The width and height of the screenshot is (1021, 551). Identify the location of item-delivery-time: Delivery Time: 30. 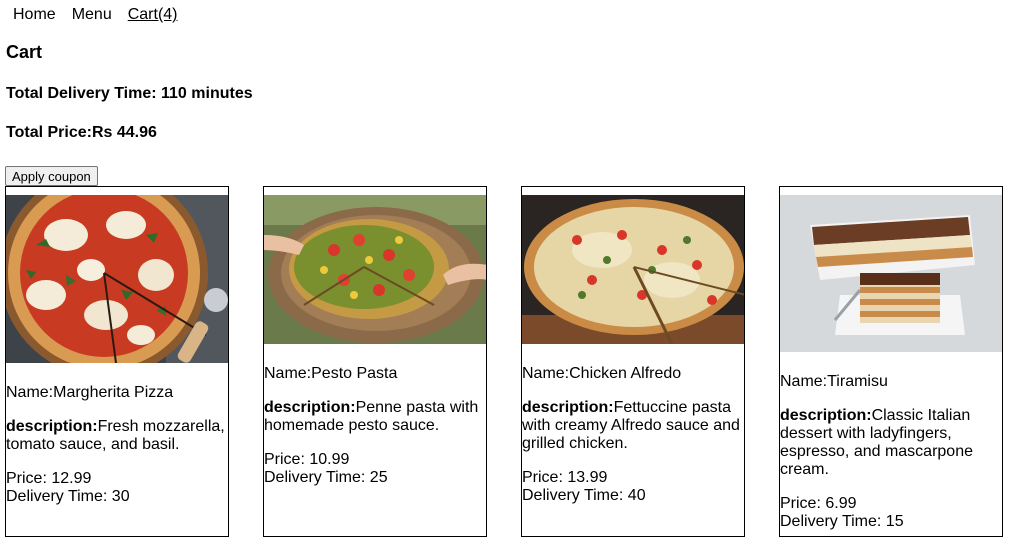
(68, 496).